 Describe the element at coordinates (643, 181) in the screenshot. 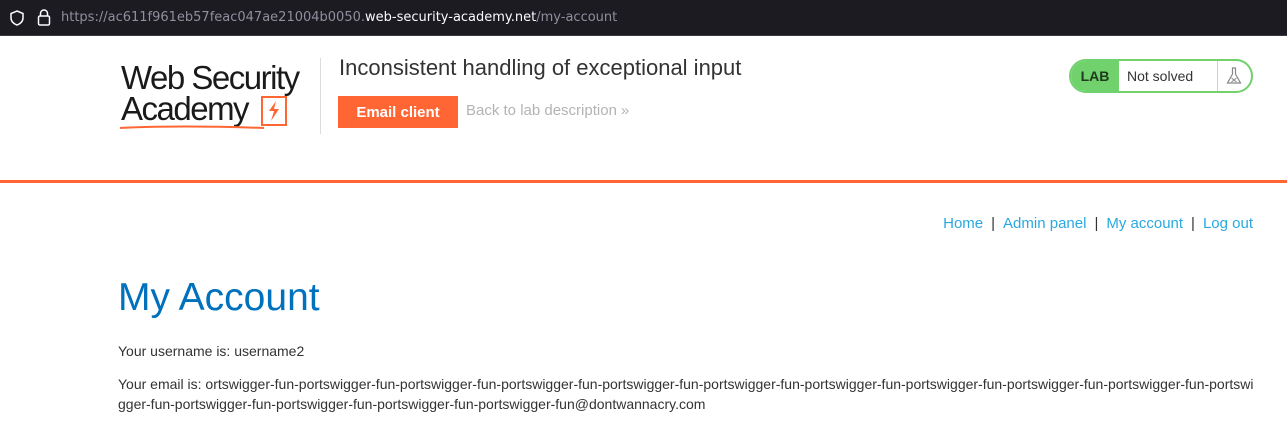

I see `header-bottom-rule` at that location.